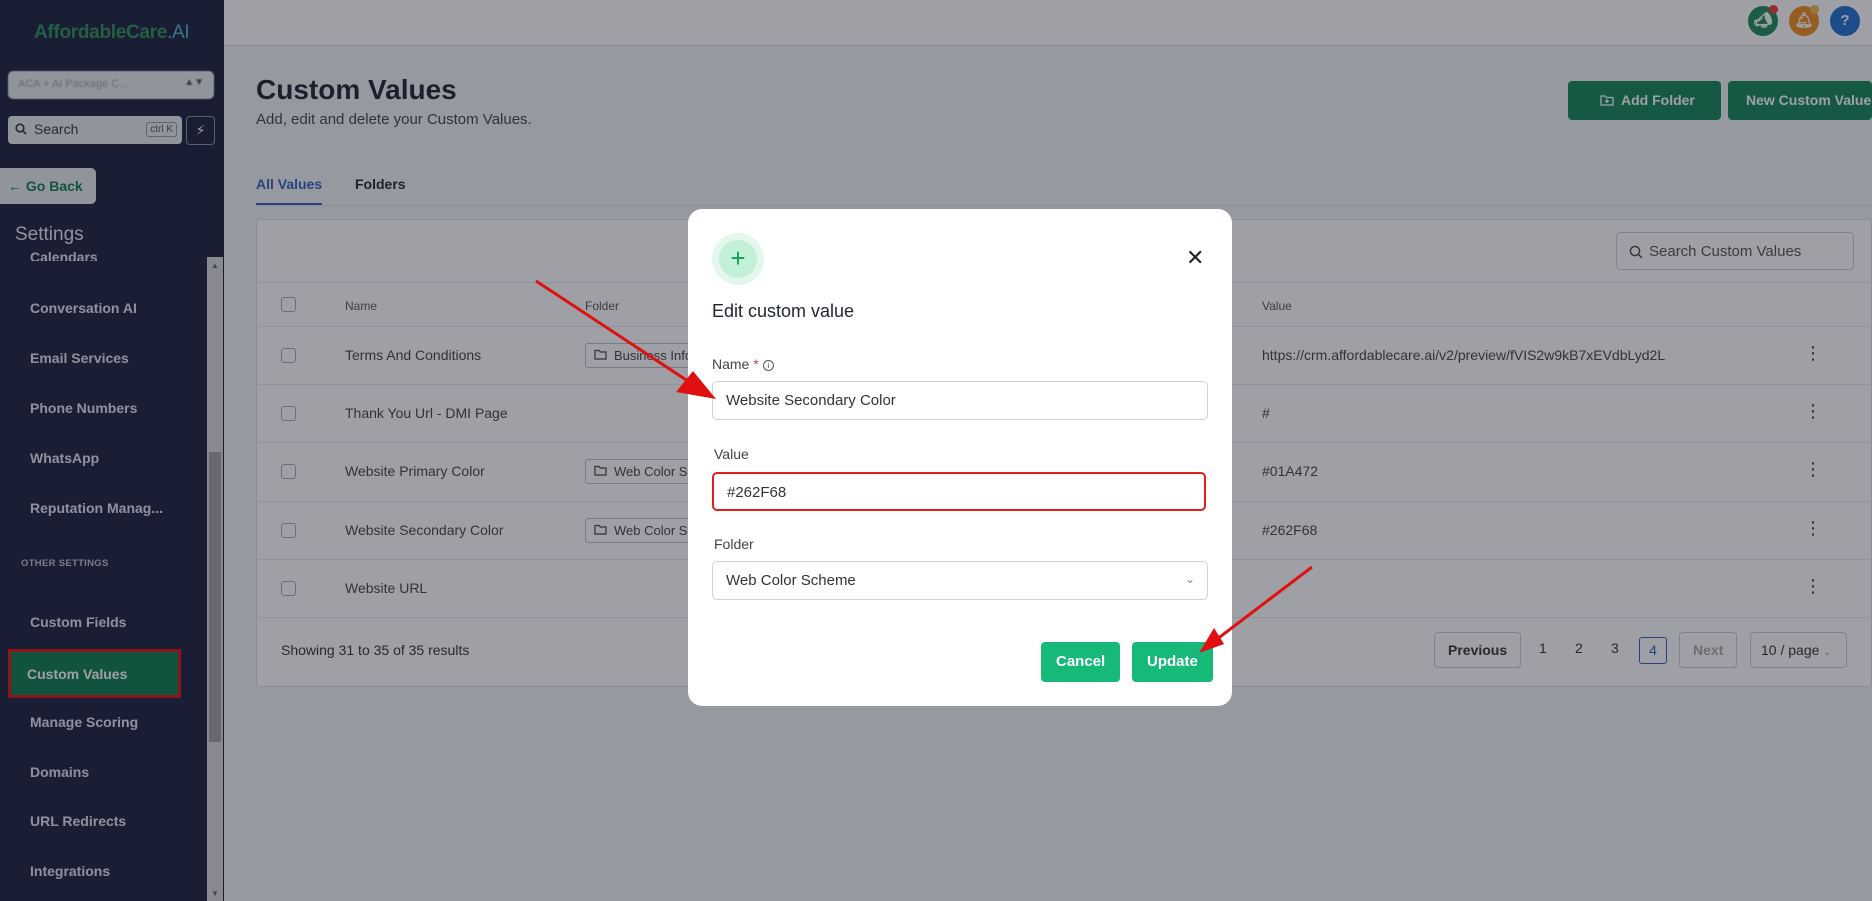 This screenshot has width=1872, height=901. Describe the element at coordinates (1081, 662) in the screenshot. I see `cancel-button: Cancel` at that location.